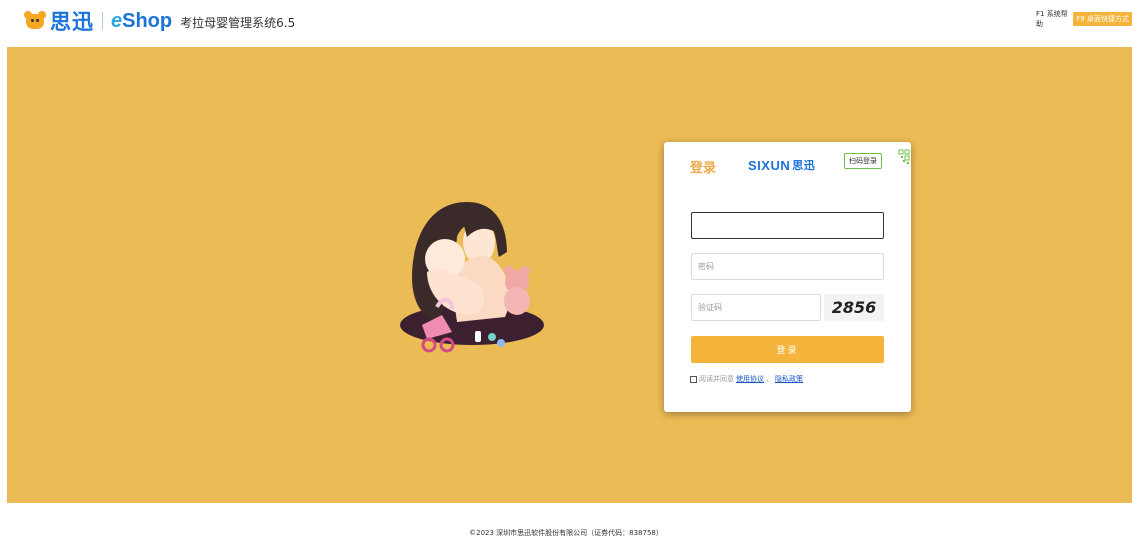  Describe the element at coordinates (35, 21) in the screenshot. I see `koala-logo-icon` at that location.